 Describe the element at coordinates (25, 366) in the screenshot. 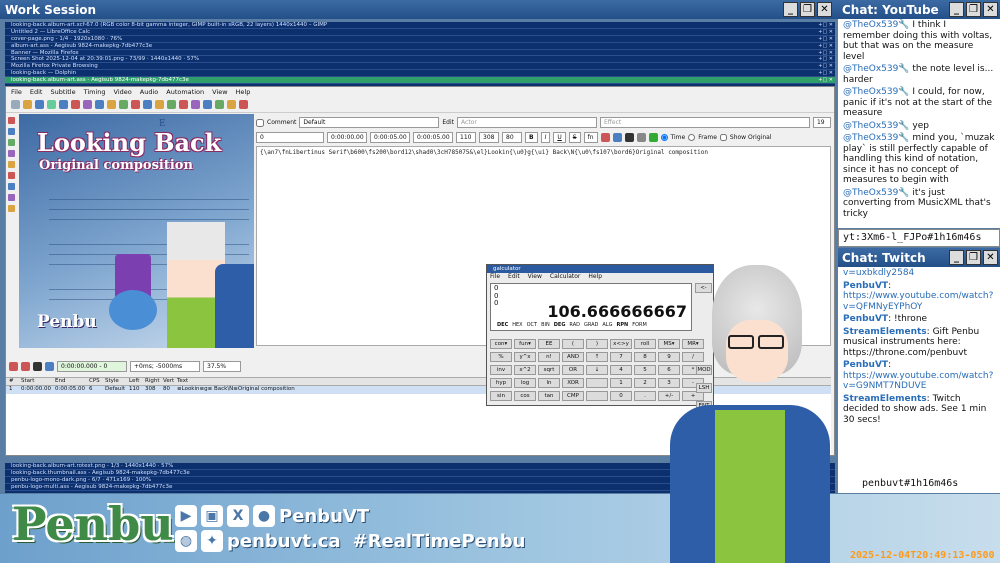

I see `play-line-icon` at that location.